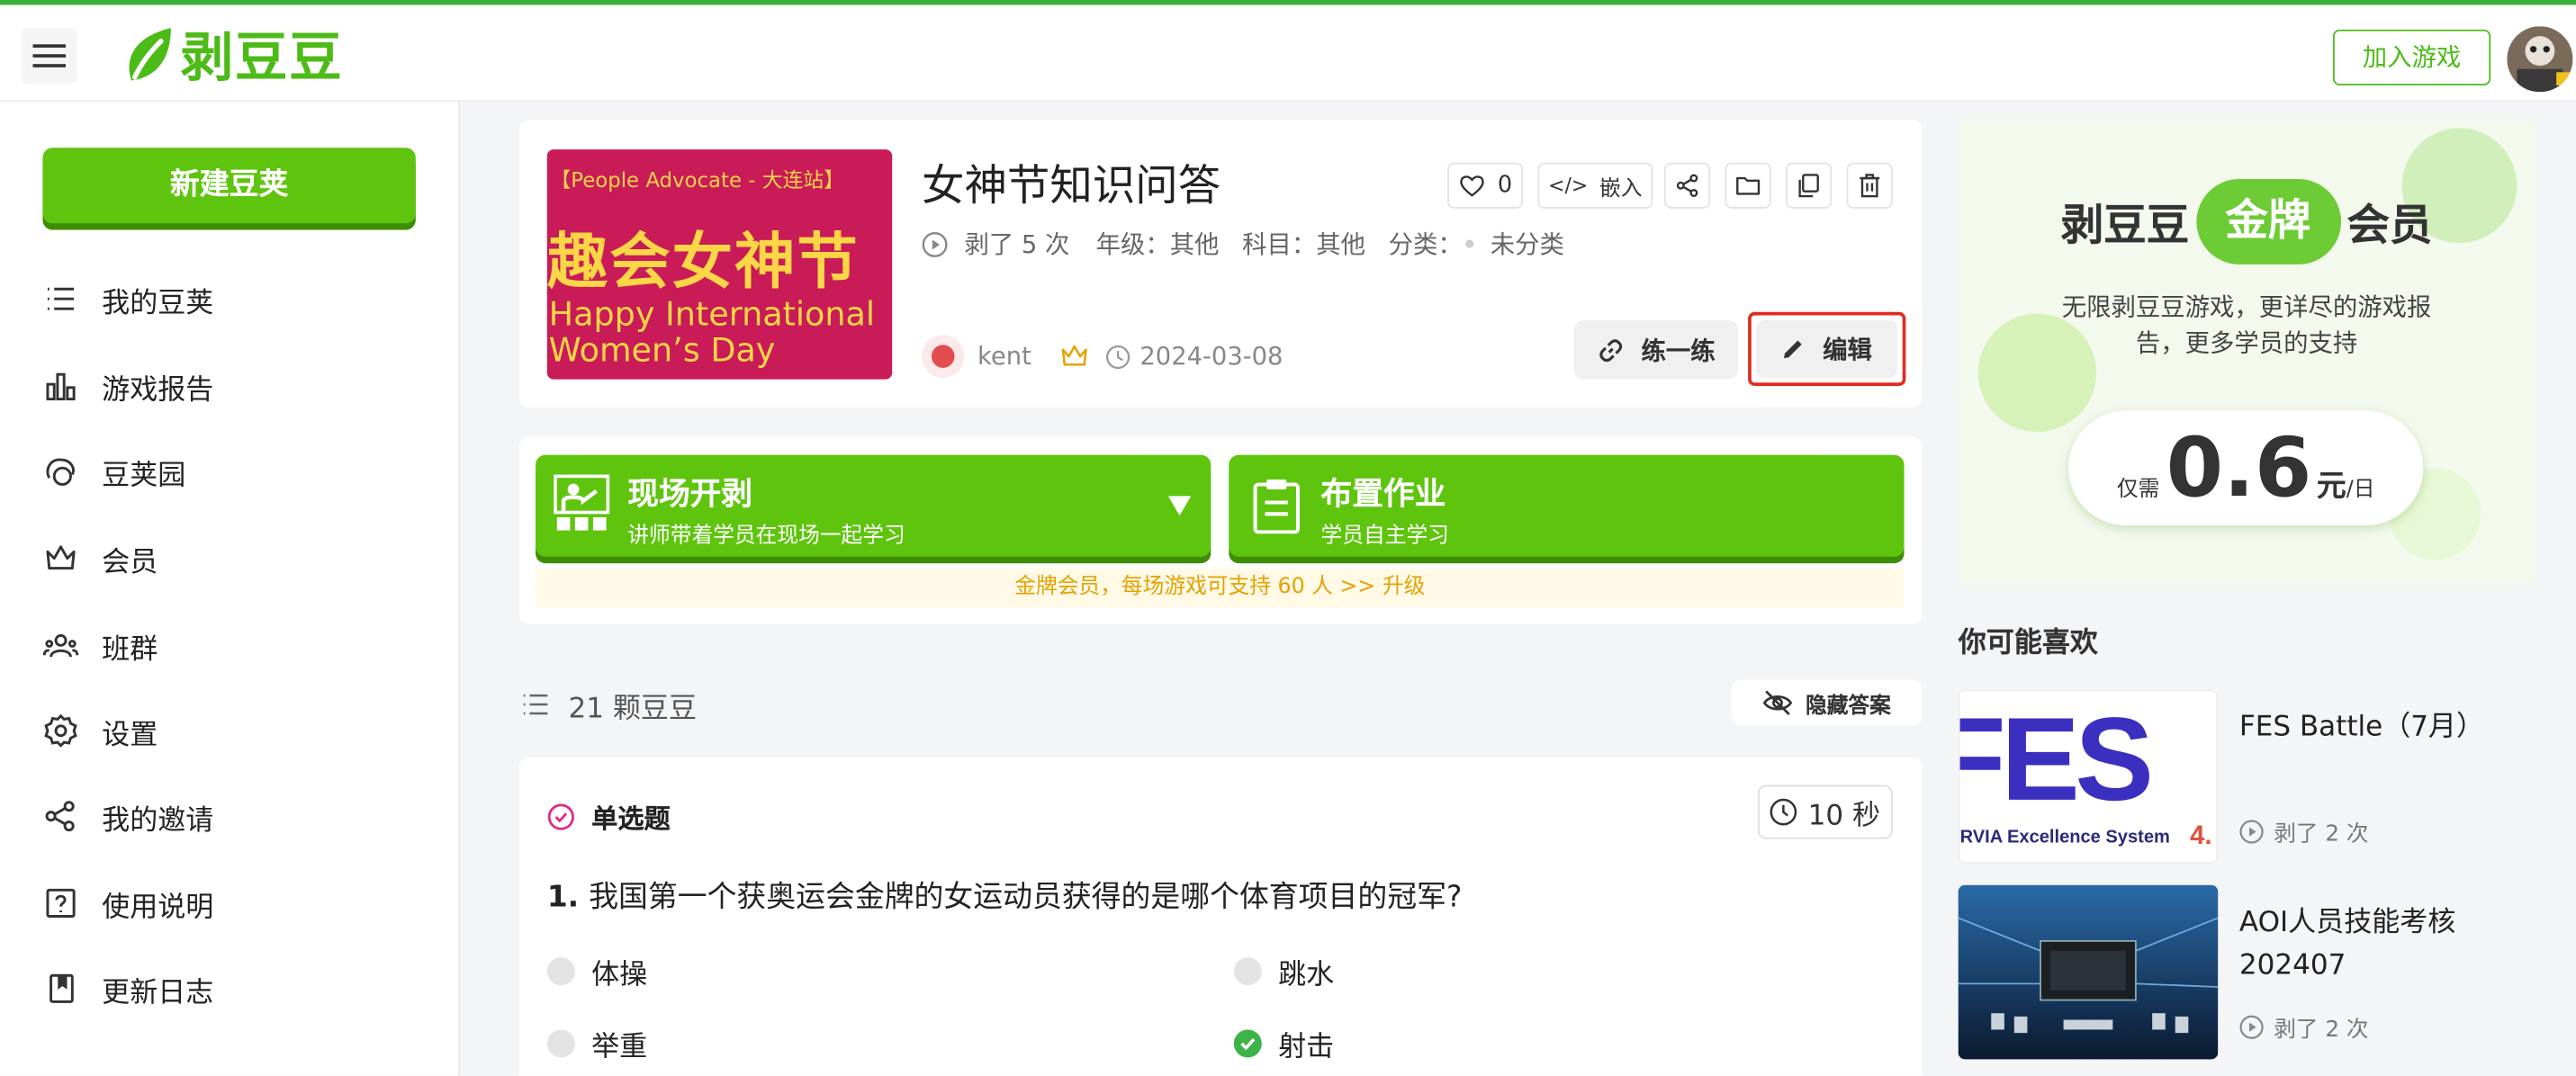 The width and height of the screenshot is (2576, 1076). I want to click on option-3: 举重, so click(597, 1043).